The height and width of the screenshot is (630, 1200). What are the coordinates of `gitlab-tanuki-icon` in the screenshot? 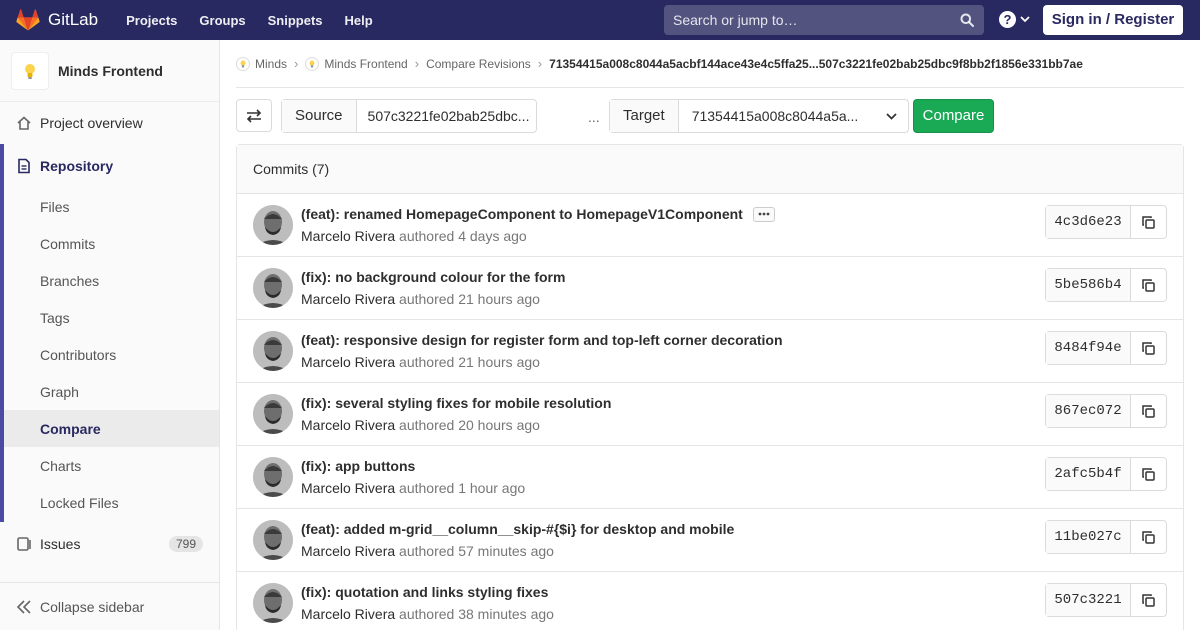 It's located at (28, 20).